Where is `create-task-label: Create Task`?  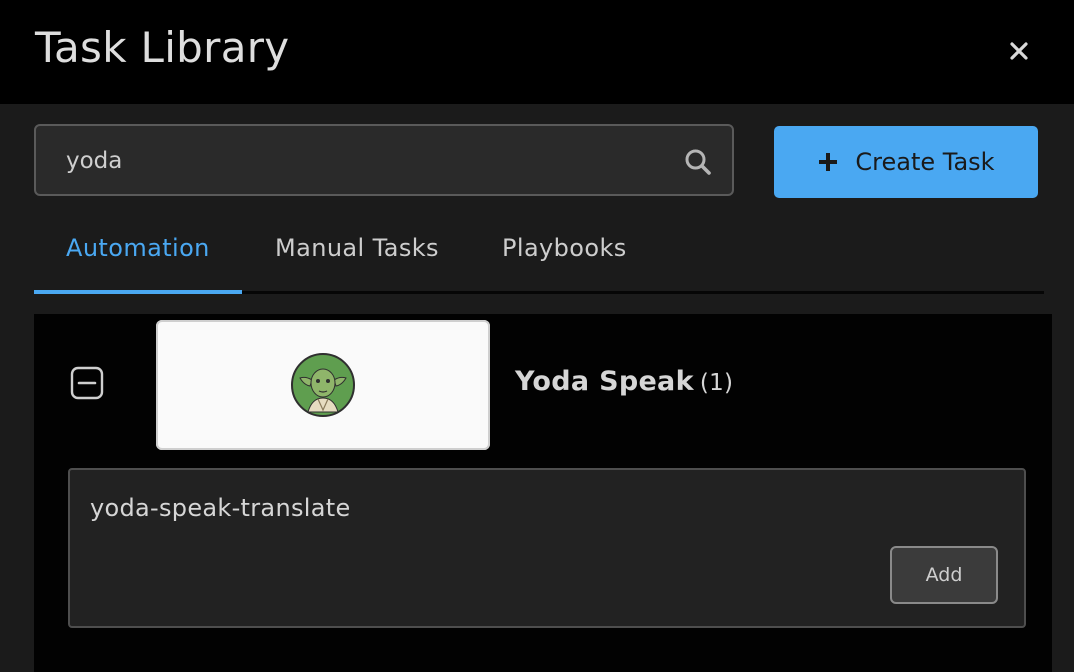
create-task-label: Create Task is located at coordinates (925, 162).